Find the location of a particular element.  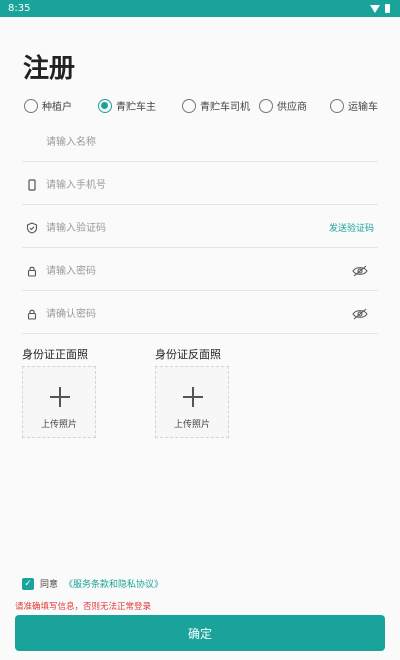

check-icon: ✓ is located at coordinates (28, 583).